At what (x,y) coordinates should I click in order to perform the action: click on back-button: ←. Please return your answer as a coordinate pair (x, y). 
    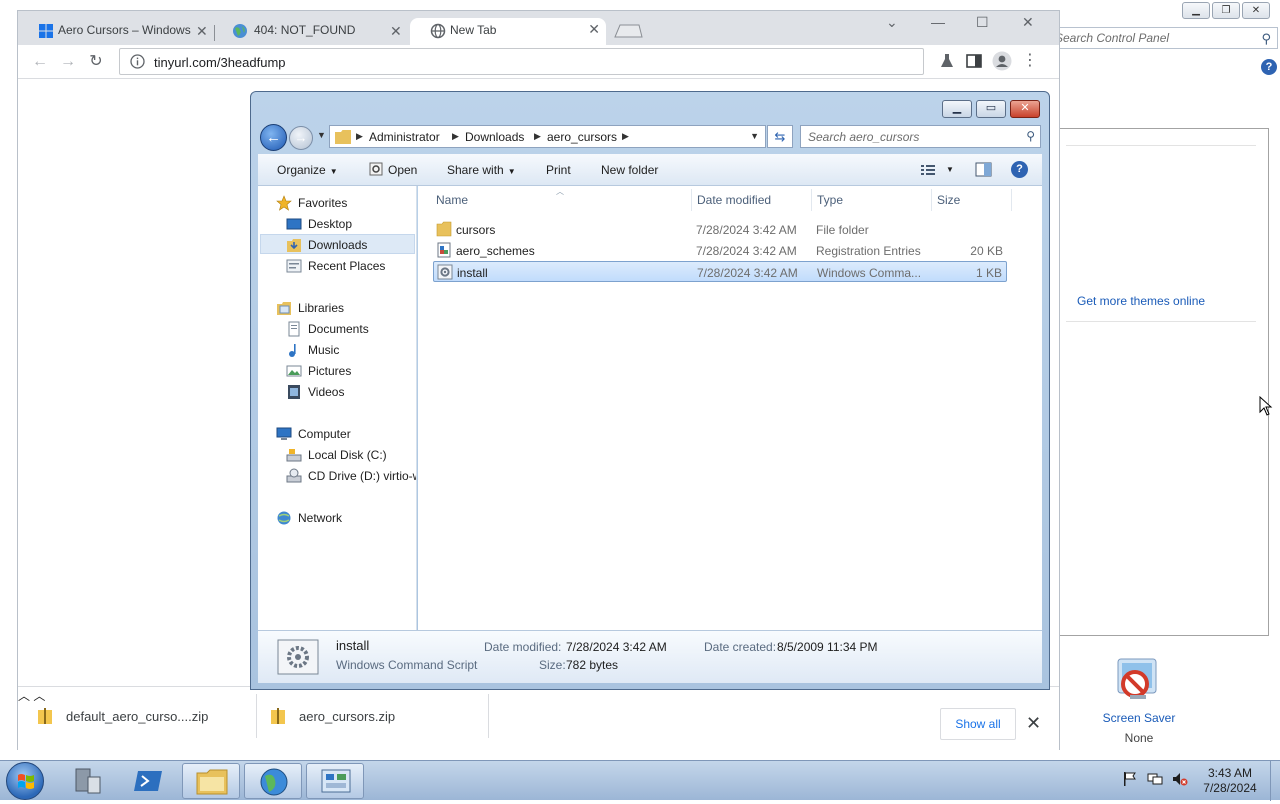
    Looking at the image, I should click on (273, 137).